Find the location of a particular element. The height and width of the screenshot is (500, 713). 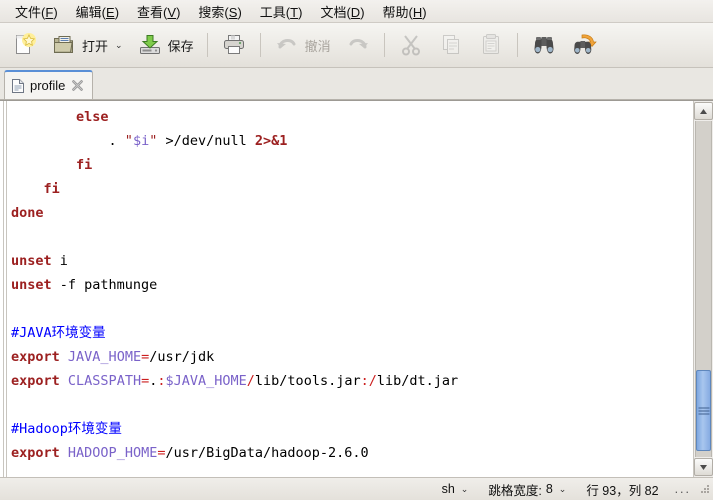

menu-item-file: 文件(F) is located at coordinates (36, 11).